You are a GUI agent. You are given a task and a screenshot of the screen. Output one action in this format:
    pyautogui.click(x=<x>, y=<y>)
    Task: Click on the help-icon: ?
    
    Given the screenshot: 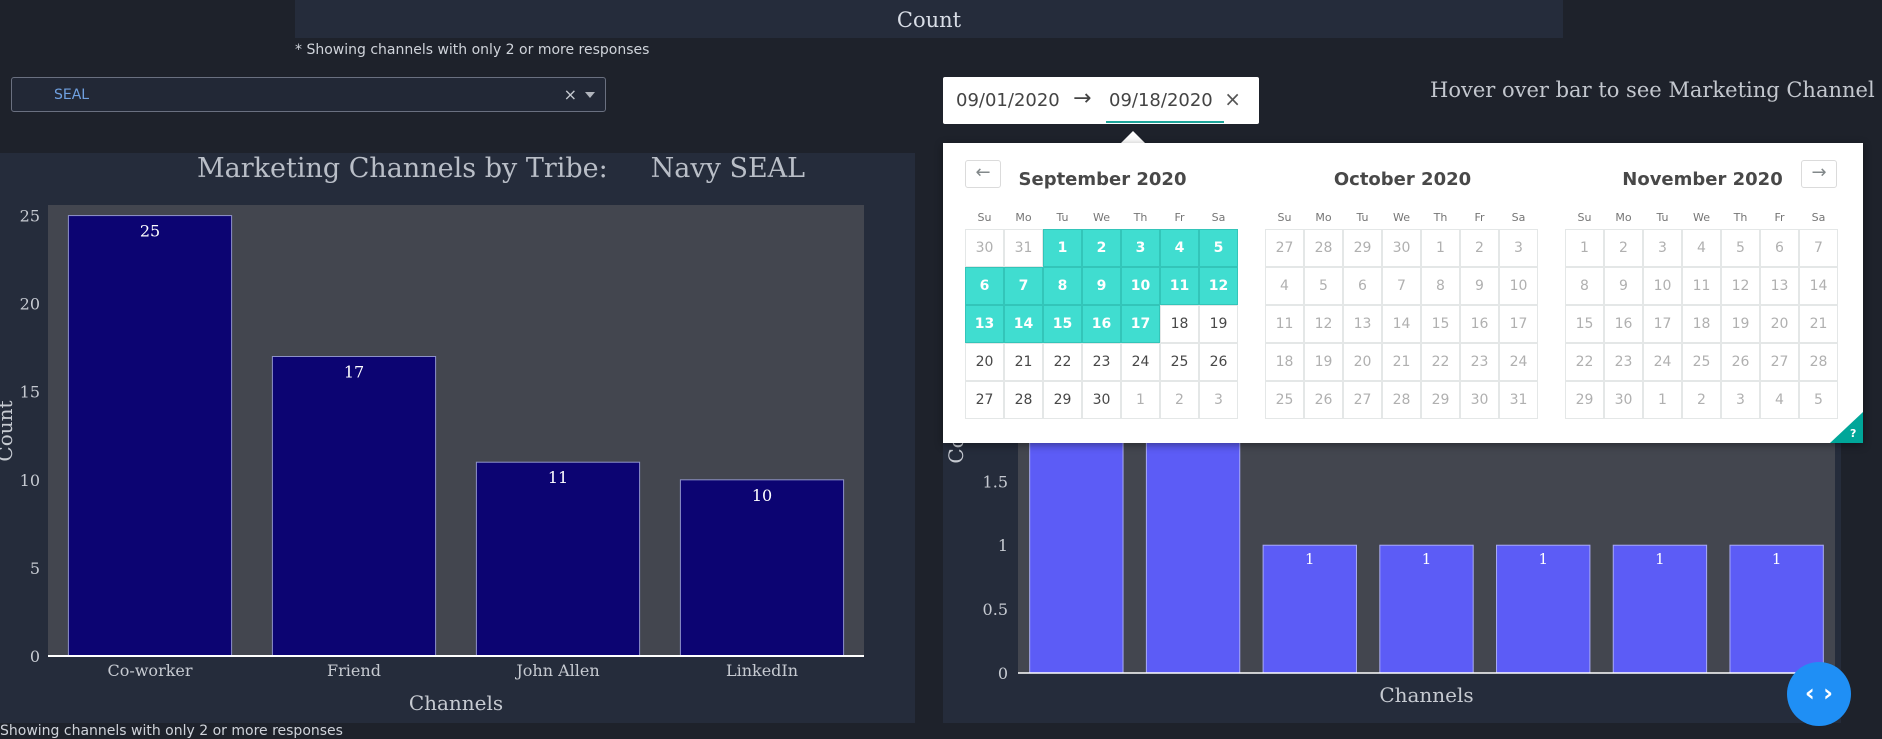 What is the action you would take?
    pyautogui.click(x=1853, y=433)
    